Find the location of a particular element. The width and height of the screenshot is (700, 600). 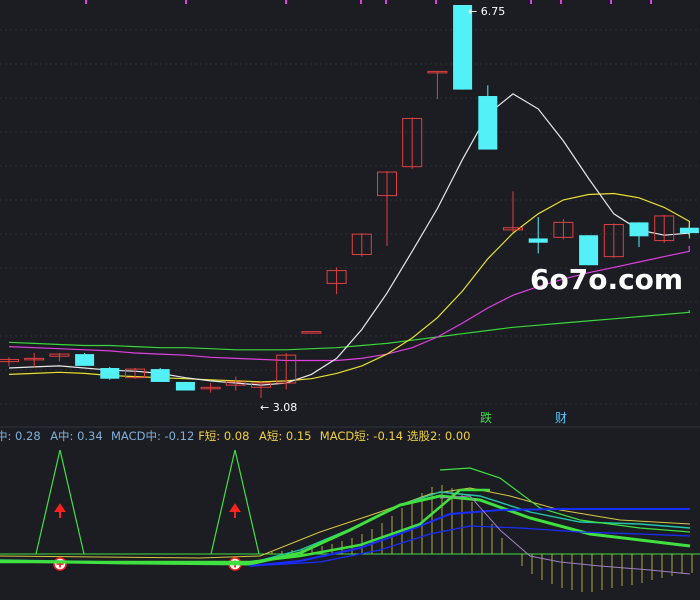

signal-label-cai: 财 is located at coordinates (561, 418).